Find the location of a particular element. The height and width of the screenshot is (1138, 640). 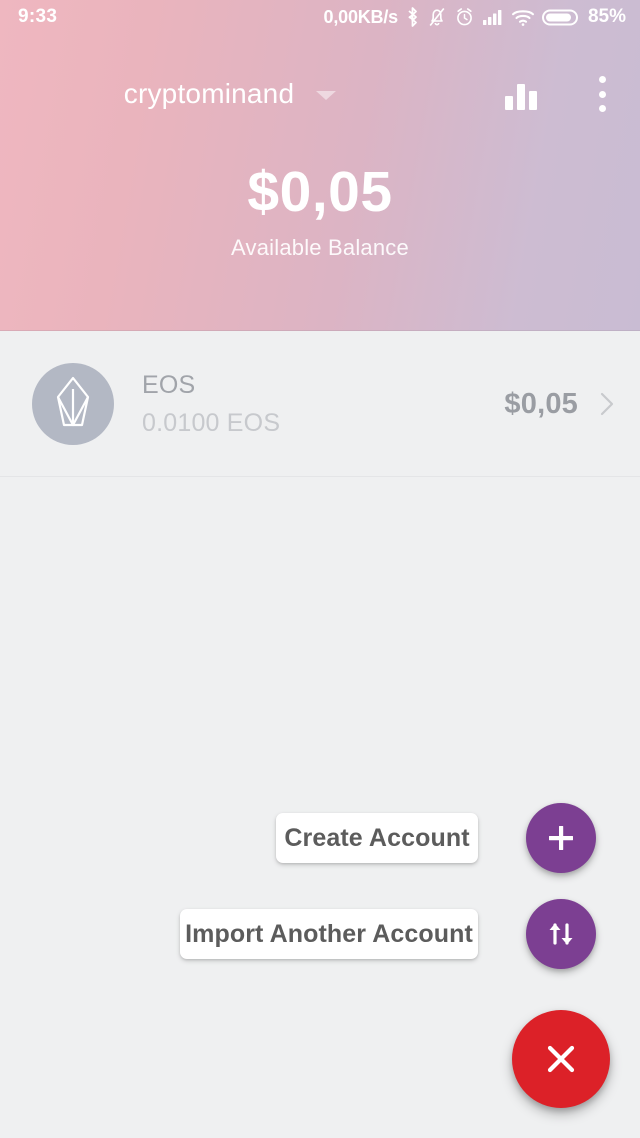

token-list: EOS 0.0100 EOS $0,05 is located at coordinates (320, 404).